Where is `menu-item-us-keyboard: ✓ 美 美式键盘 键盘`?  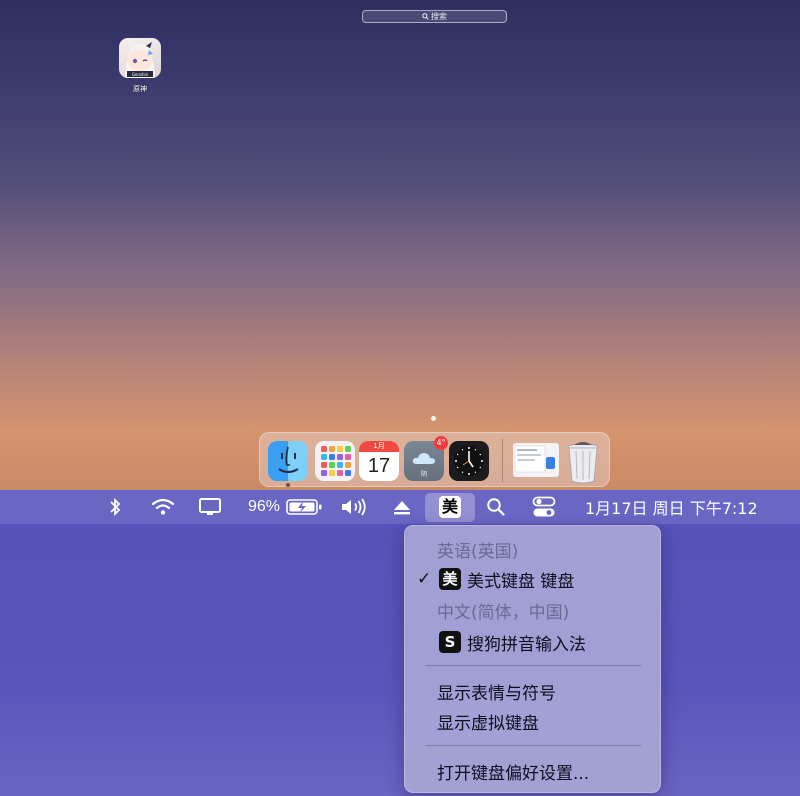
menu-item-us-keyboard: ✓ 美 美式键盘 键盘 is located at coordinates (532, 579).